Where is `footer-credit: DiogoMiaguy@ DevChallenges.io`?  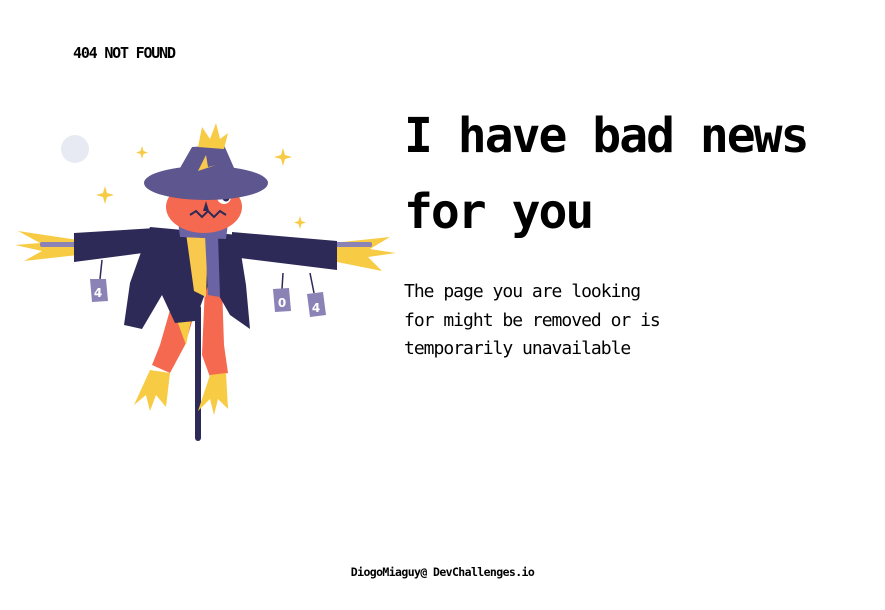 footer-credit: DiogoMiaguy@ DevChallenges.io is located at coordinates (442, 572).